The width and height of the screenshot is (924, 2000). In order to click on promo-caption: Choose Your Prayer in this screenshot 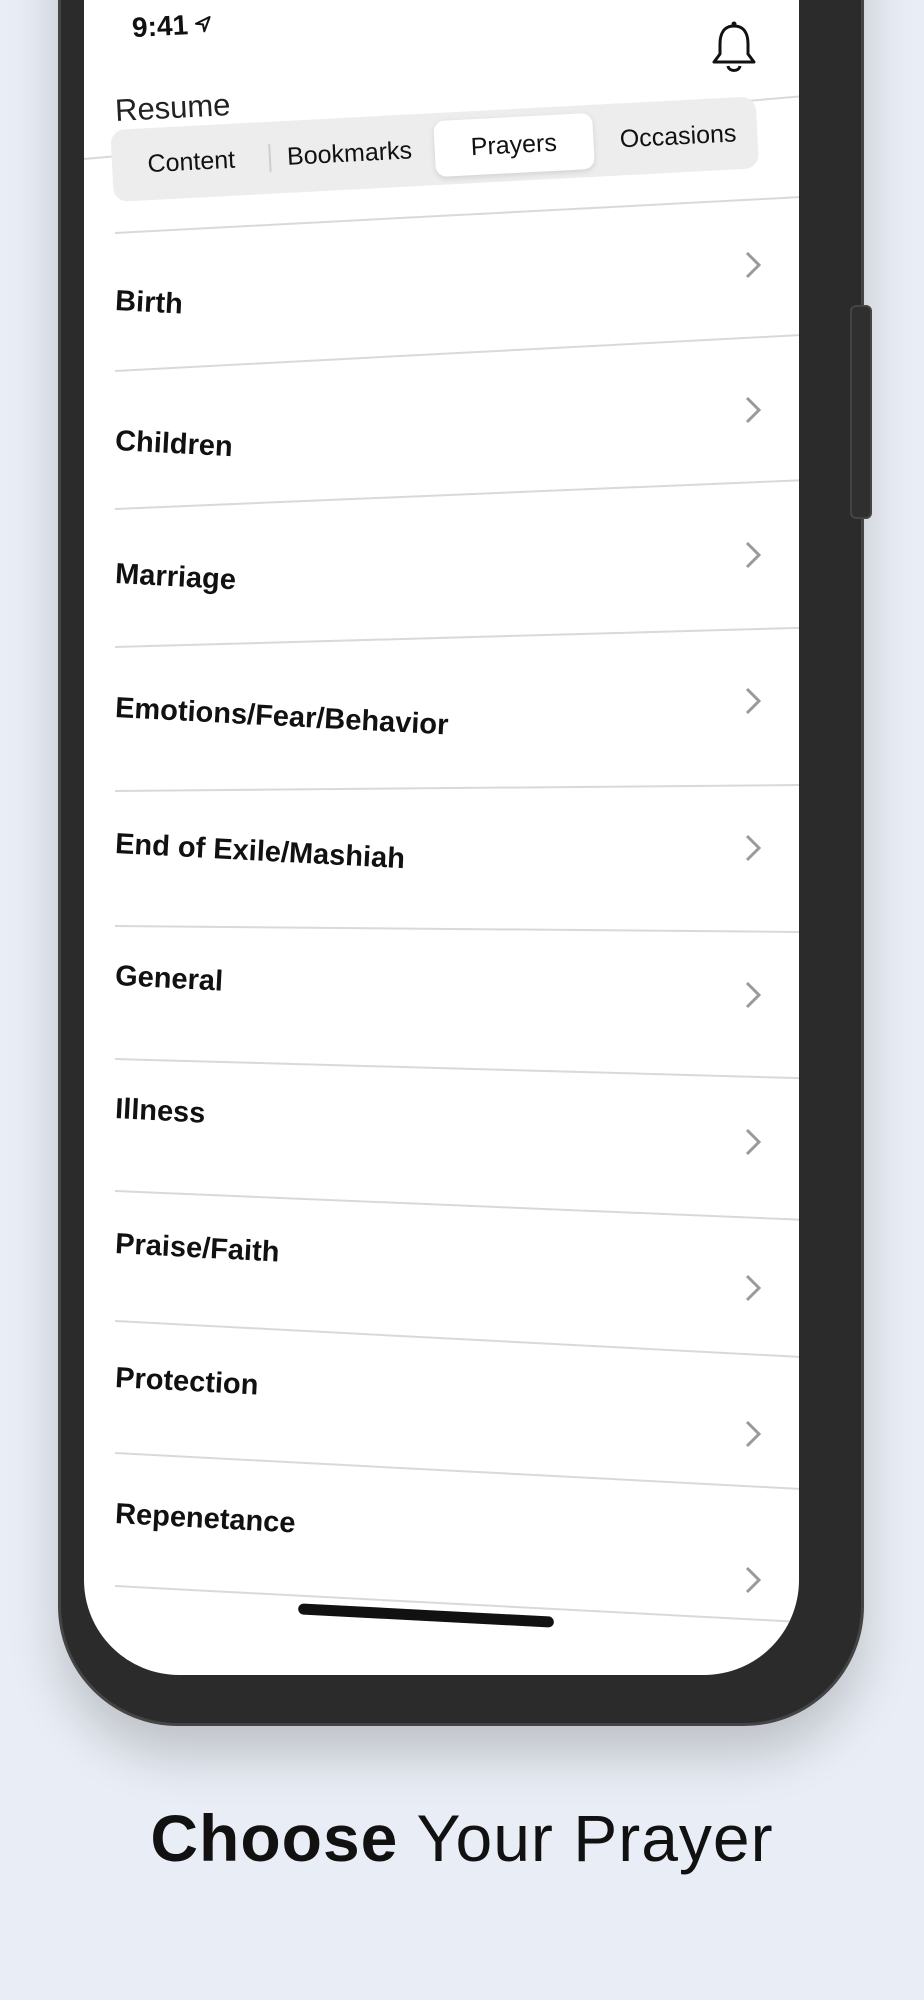, I will do `click(462, 1838)`.